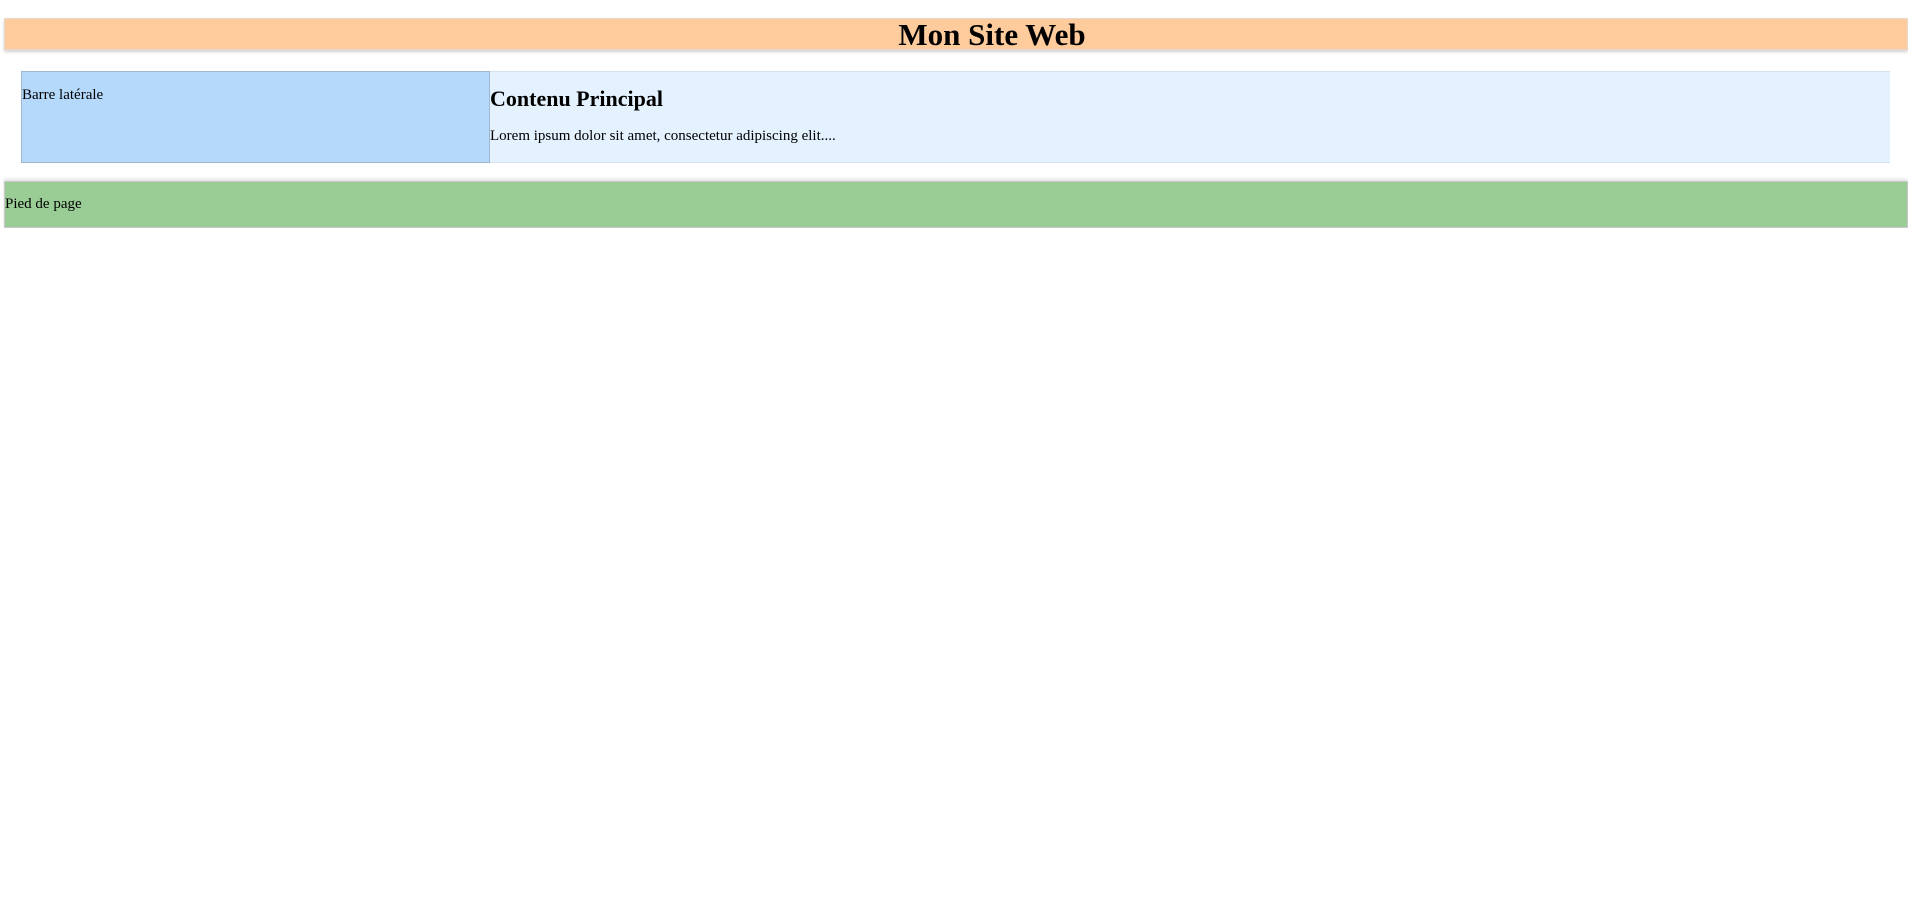 The image size is (1908, 913). What do you see at coordinates (63, 95) in the screenshot?
I see `sidebar-label: Barre latérale` at bounding box center [63, 95].